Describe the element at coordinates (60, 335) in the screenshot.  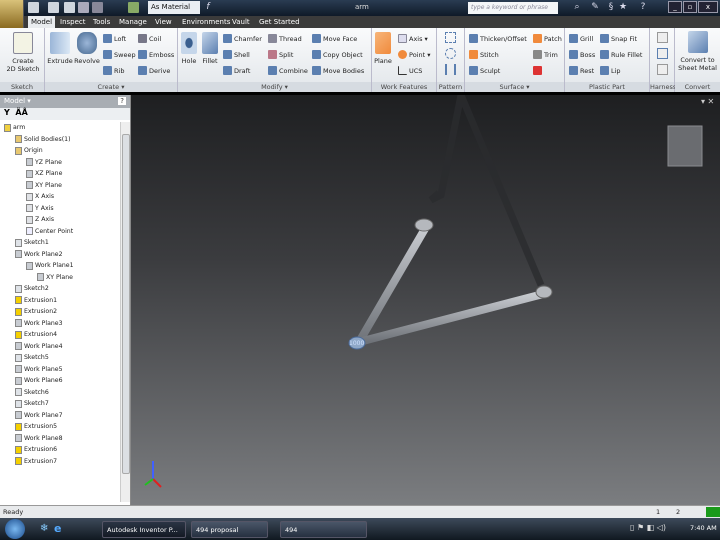
I see `browser-node: Extrusion4` at that location.